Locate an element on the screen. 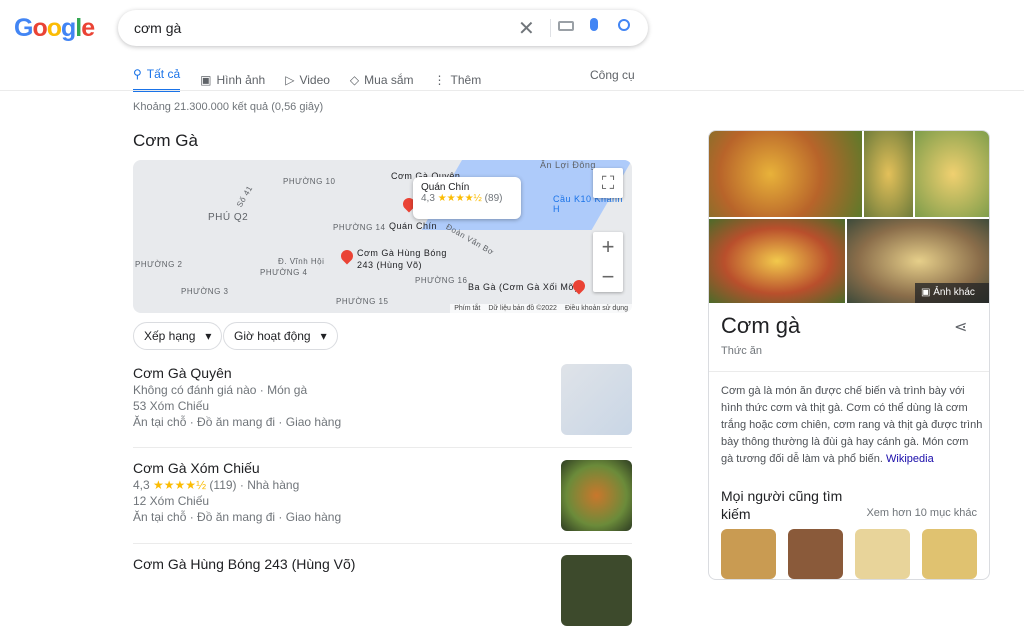 The height and width of the screenshot is (626, 1024). result-address: 12 Xóm Chiếu is located at coordinates (171, 501).